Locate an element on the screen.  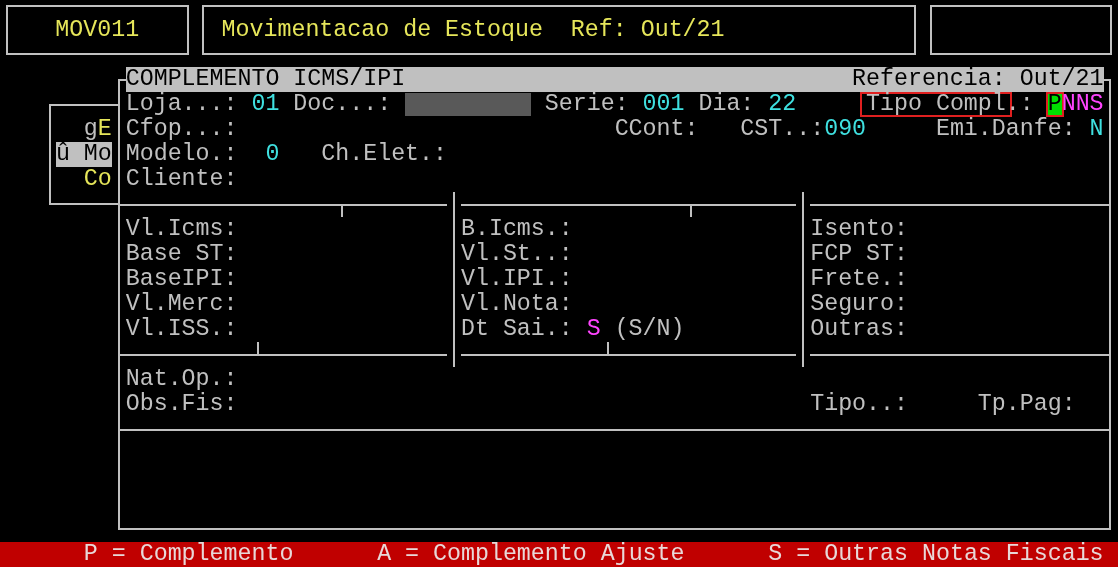
field-label: Modelo.: is located at coordinates (181, 154).